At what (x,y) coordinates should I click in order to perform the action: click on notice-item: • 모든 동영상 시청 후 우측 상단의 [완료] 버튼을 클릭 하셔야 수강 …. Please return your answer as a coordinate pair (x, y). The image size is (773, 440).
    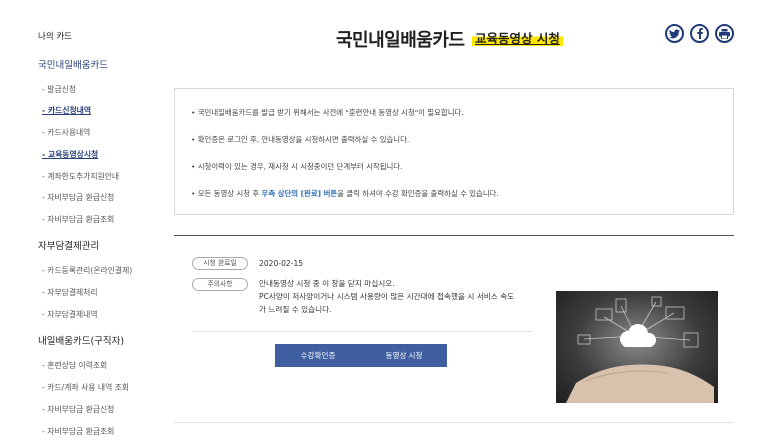
    Looking at the image, I should click on (345, 193).